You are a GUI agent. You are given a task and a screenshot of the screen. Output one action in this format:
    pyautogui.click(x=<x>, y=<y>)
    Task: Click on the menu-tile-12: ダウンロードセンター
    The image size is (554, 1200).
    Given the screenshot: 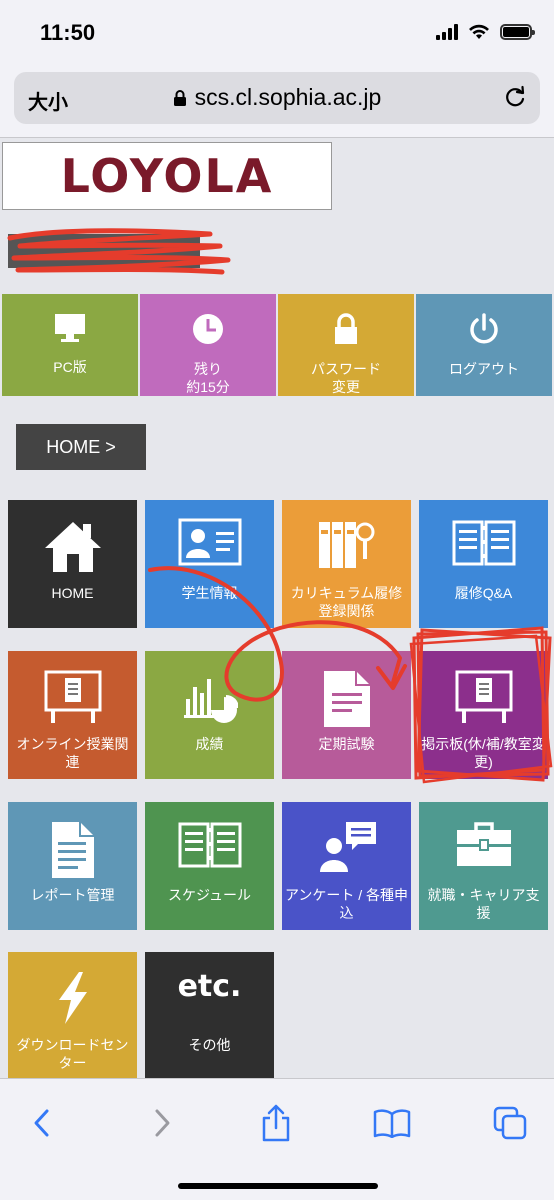 What is the action you would take?
    pyautogui.click(x=72, y=1015)
    